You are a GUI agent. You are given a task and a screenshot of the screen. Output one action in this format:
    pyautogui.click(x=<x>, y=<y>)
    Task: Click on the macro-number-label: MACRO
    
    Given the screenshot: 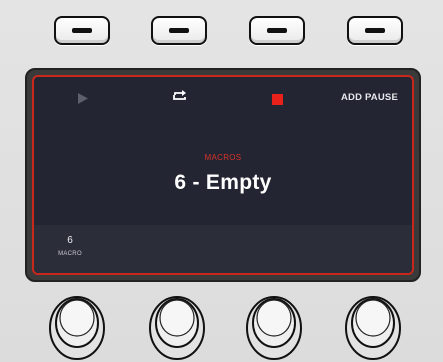 What is the action you would take?
    pyautogui.click(x=70, y=254)
    